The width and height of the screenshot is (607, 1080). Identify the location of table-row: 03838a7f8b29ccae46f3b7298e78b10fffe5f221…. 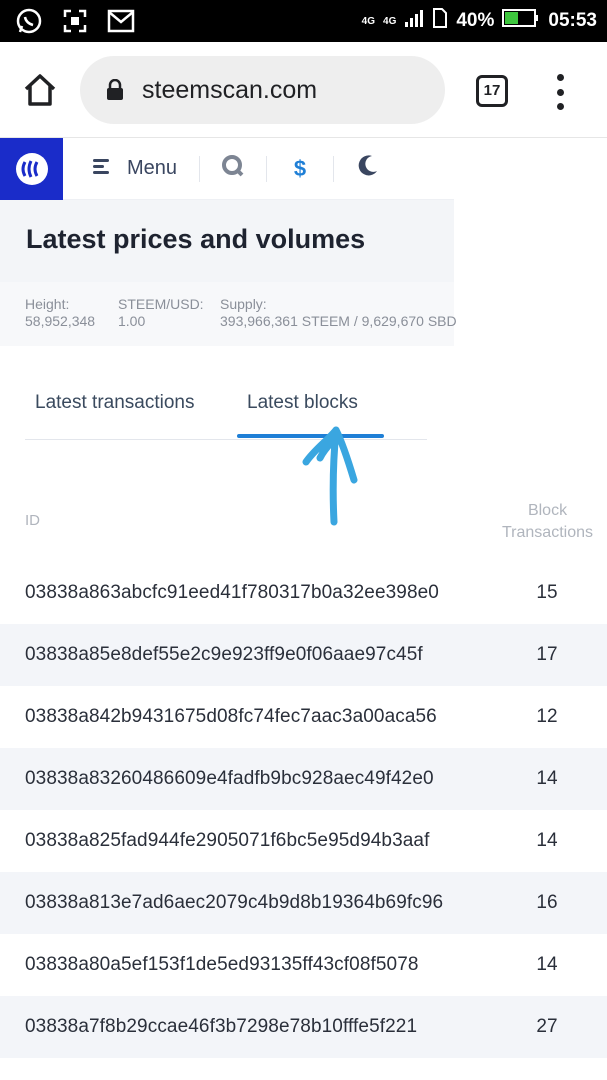
(303, 1027).